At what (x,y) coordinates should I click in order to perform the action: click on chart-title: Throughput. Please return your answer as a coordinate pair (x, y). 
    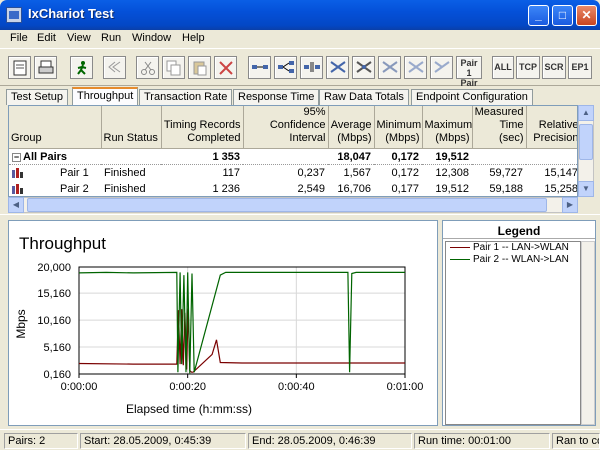
    Looking at the image, I should click on (62, 243).